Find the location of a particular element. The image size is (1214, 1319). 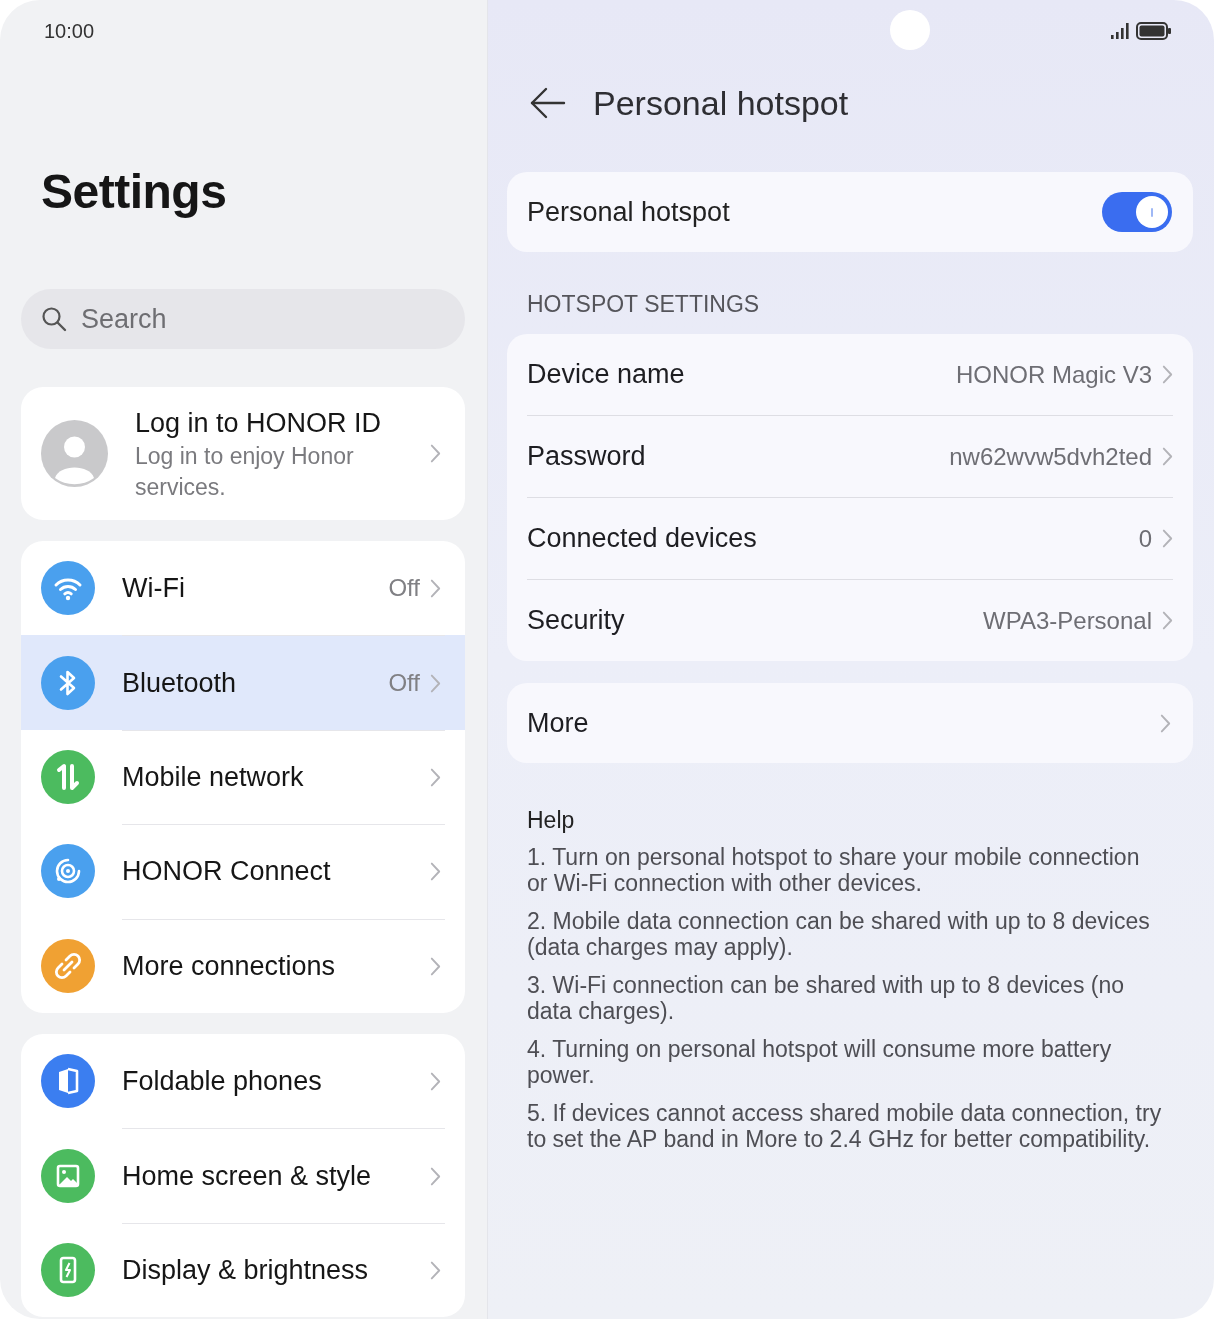

help-text: 5. If devices cannot access shared mobile data connection, try to set the AP band in More to 2.4 GHz for better compatibility. is located at coordinates (845, 1126).